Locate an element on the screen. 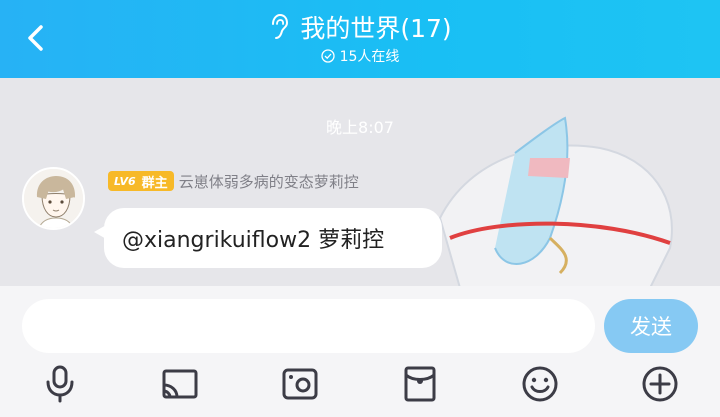  message-bubble: @xiangrikuiflow2 萝莉控 is located at coordinates (273, 238).